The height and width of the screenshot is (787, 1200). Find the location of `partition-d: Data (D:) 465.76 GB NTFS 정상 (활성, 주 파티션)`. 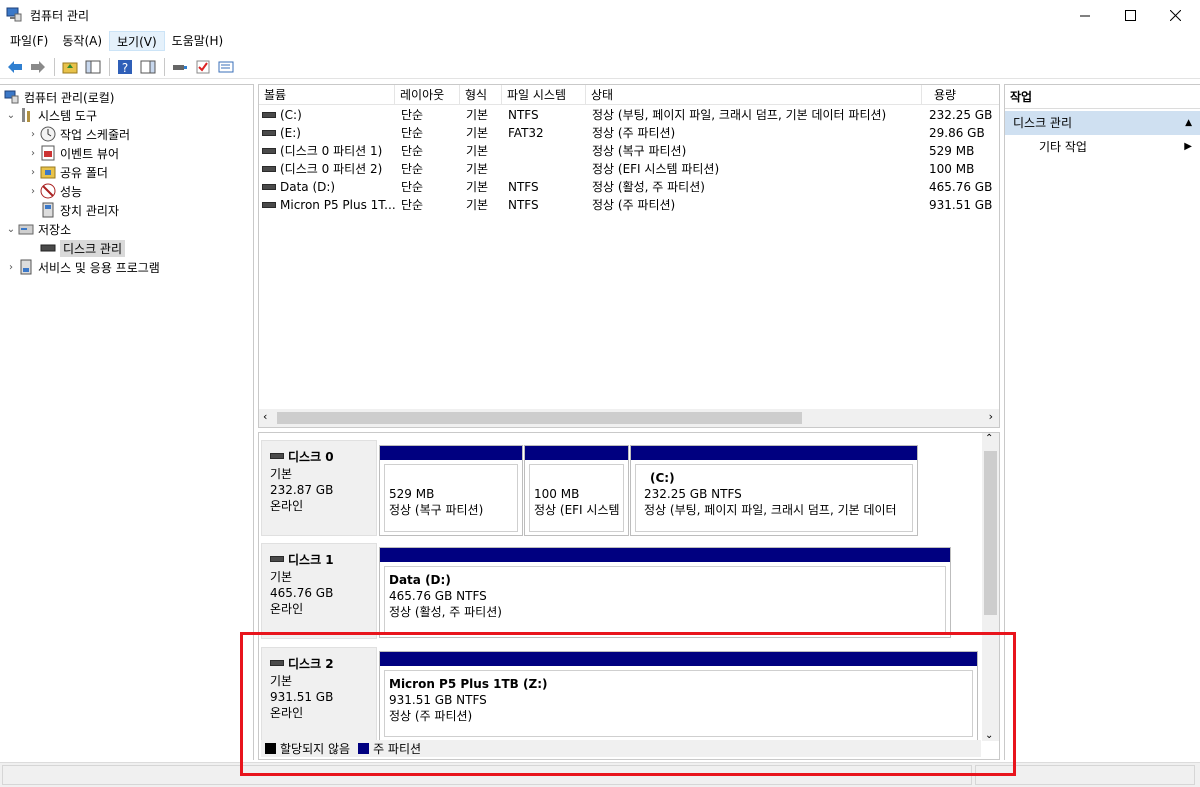

partition-d: Data (D:) 465.76 GB NTFS 정상 (활성, 주 파티션) is located at coordinates (665, 592).